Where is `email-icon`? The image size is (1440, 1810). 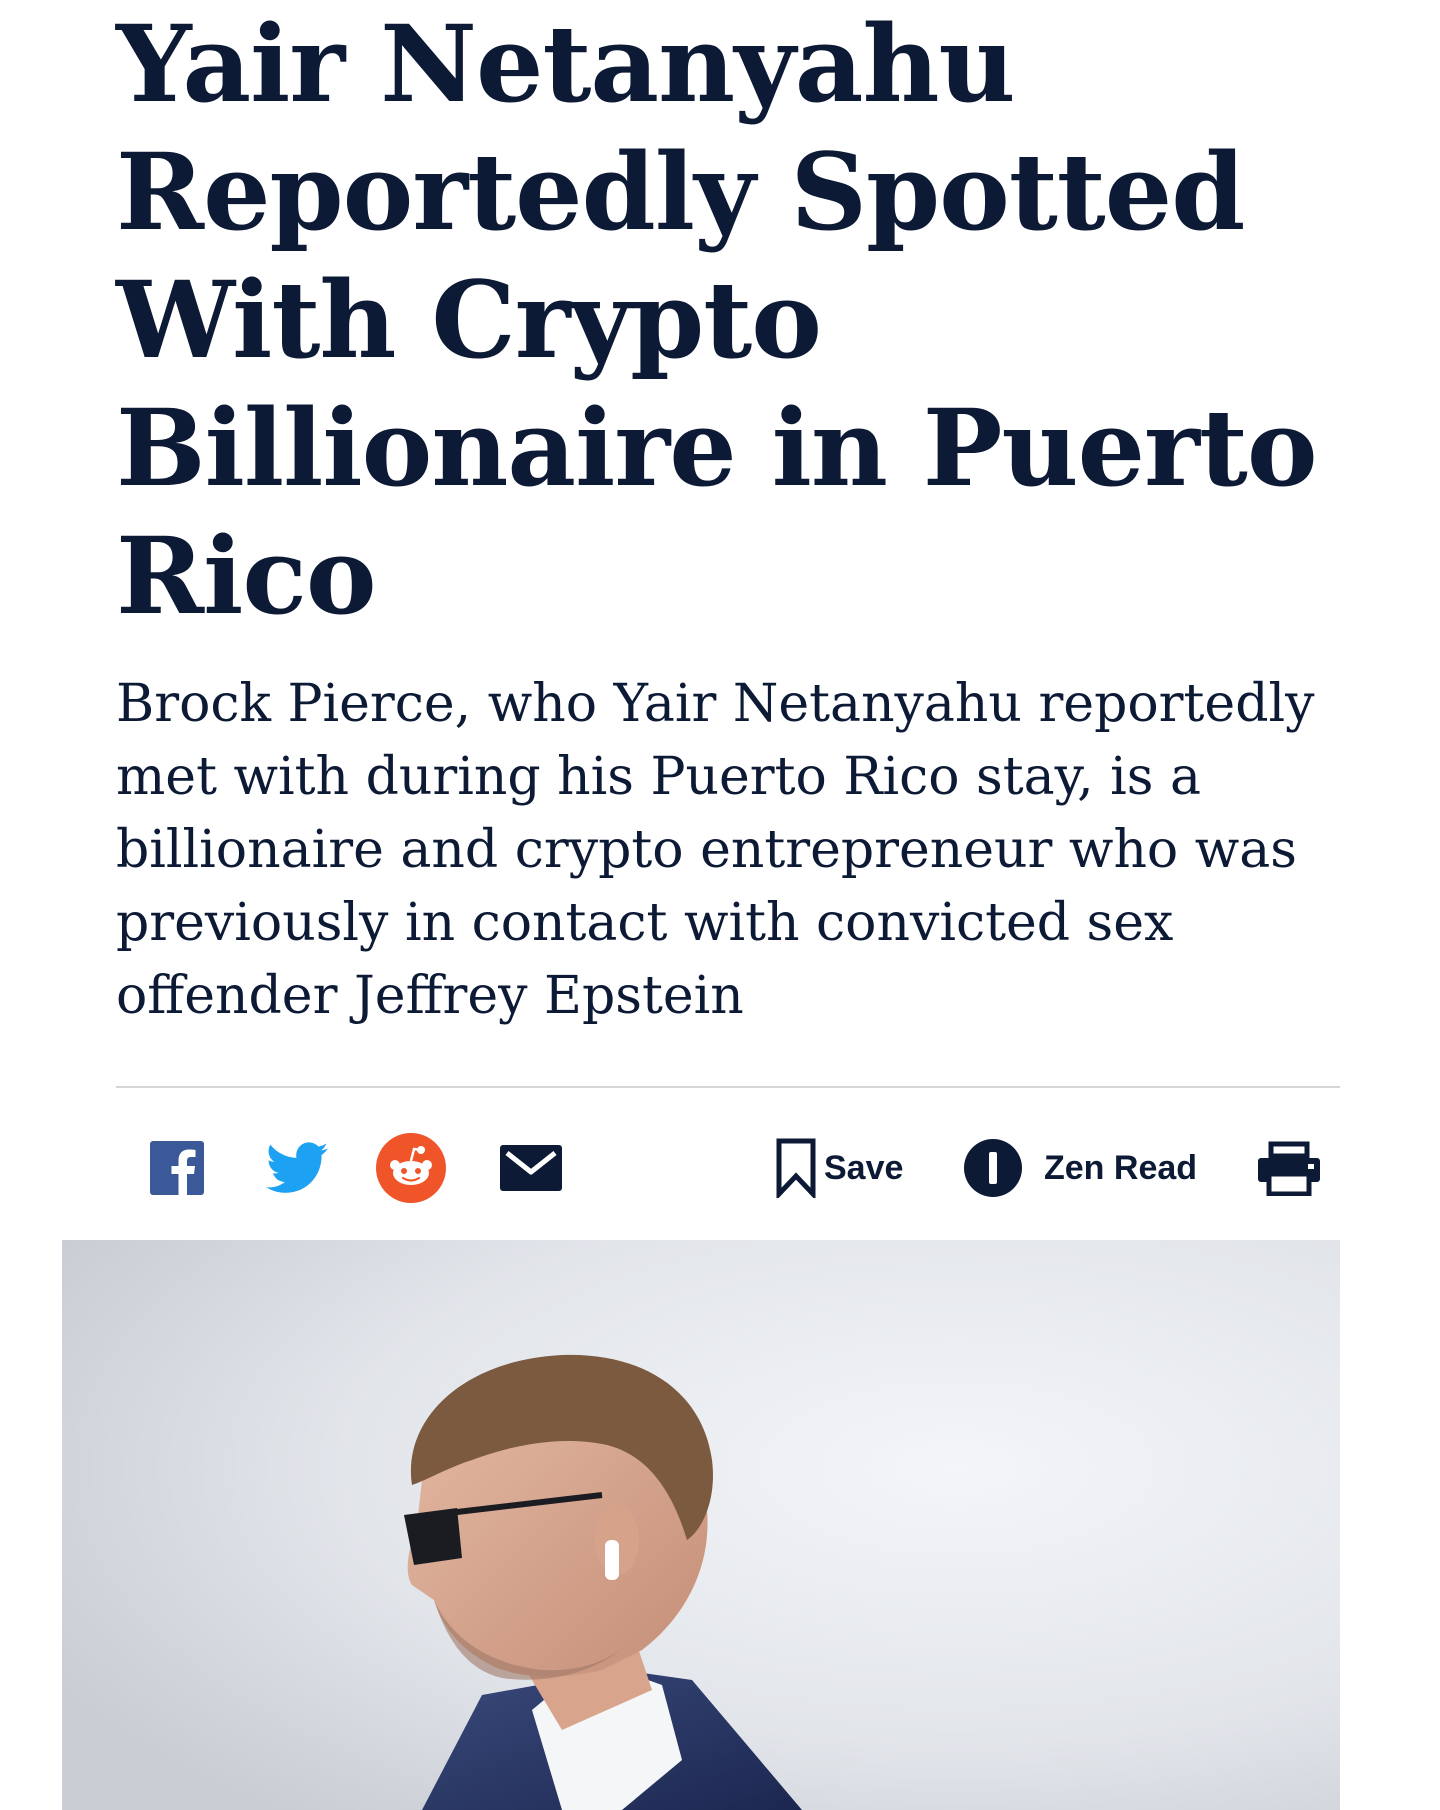
email-icon is located at coordinates (531, 1168).